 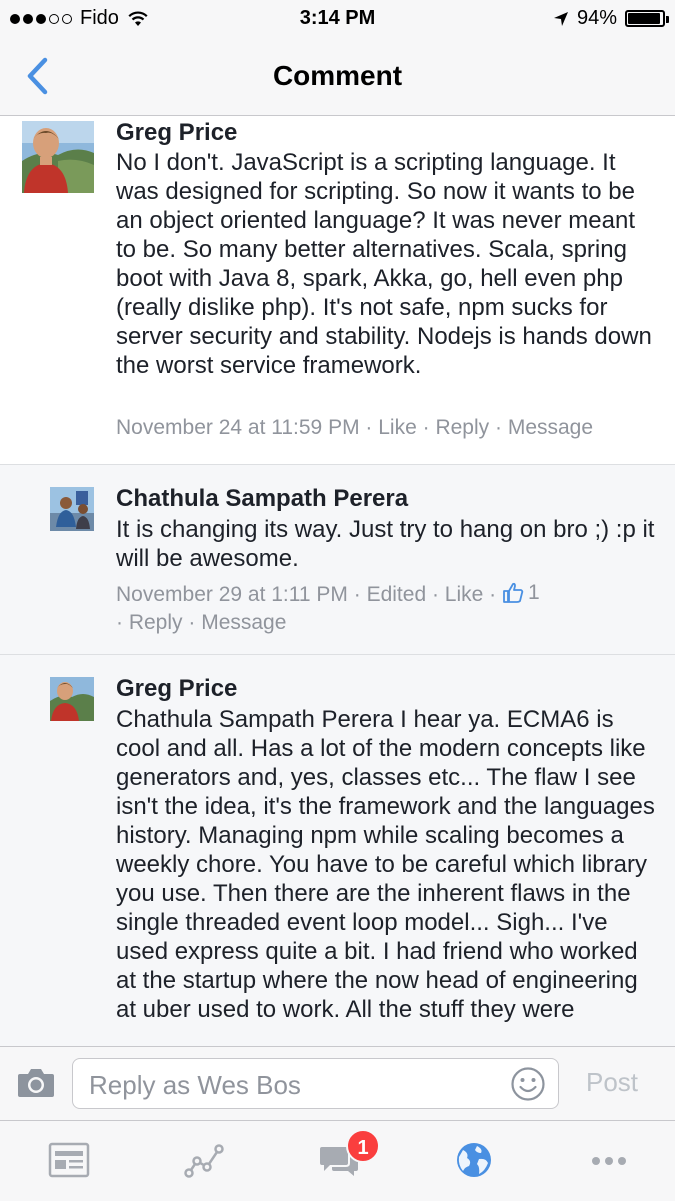 I want to click on battery-percent: 94%, so click(x=596, y=18).